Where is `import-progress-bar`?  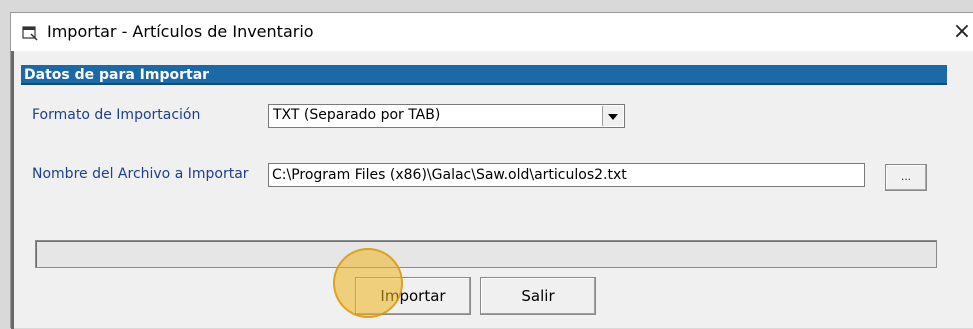 import-progress-bar is located at coordinates (486, 254).